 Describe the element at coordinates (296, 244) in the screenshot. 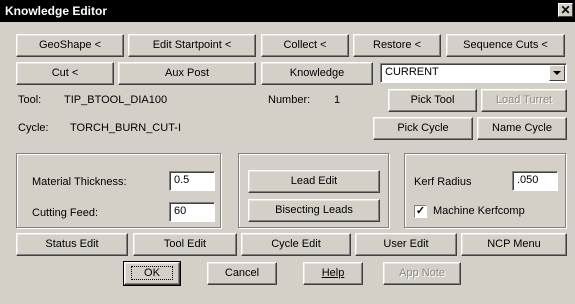

I see `cycle-edit-button: Cycle Edit` at that location.